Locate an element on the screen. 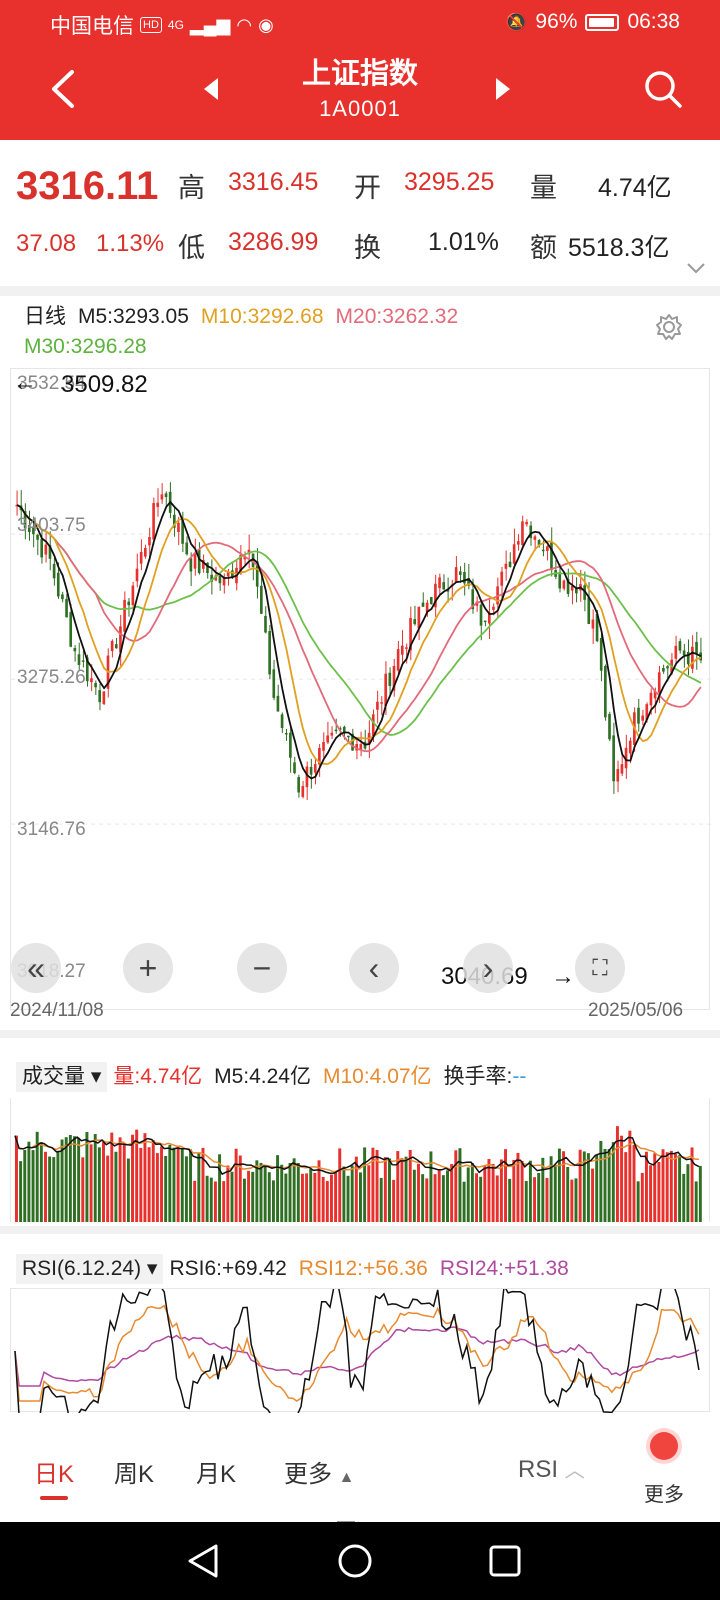 The image size is (720, 1600). rsi-indicator-select: RSI(6.12.24) ▾ is located at coordinates (90, 1269).